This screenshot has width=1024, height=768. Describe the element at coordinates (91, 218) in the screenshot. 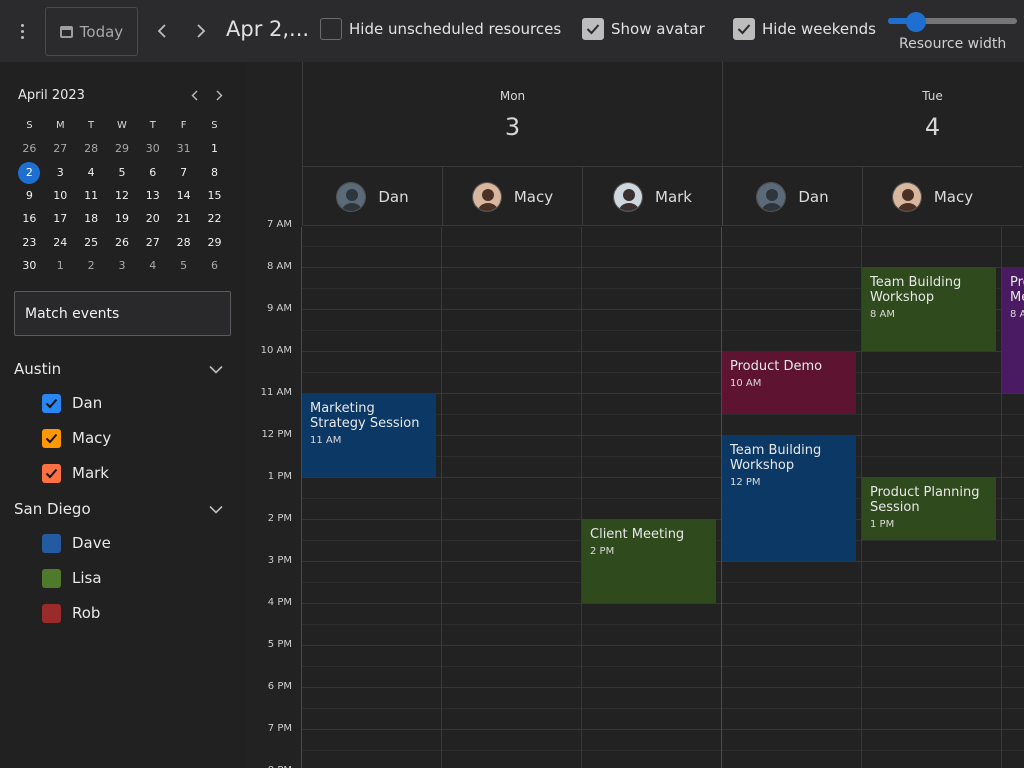

I see `calendar-day: 18` at that location.